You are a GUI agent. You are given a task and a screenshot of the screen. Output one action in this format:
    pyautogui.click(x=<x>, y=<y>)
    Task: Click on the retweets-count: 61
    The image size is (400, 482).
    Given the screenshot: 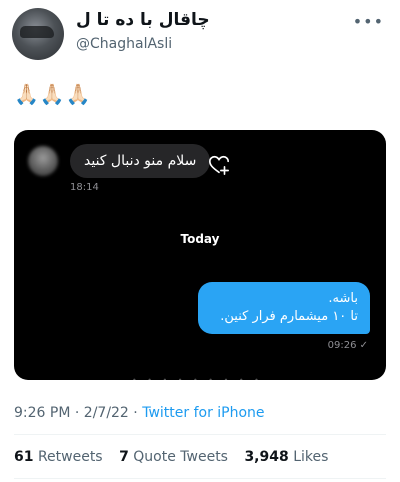 What is the action you would take?
    pyautogui.click(x=24, y=457)
    